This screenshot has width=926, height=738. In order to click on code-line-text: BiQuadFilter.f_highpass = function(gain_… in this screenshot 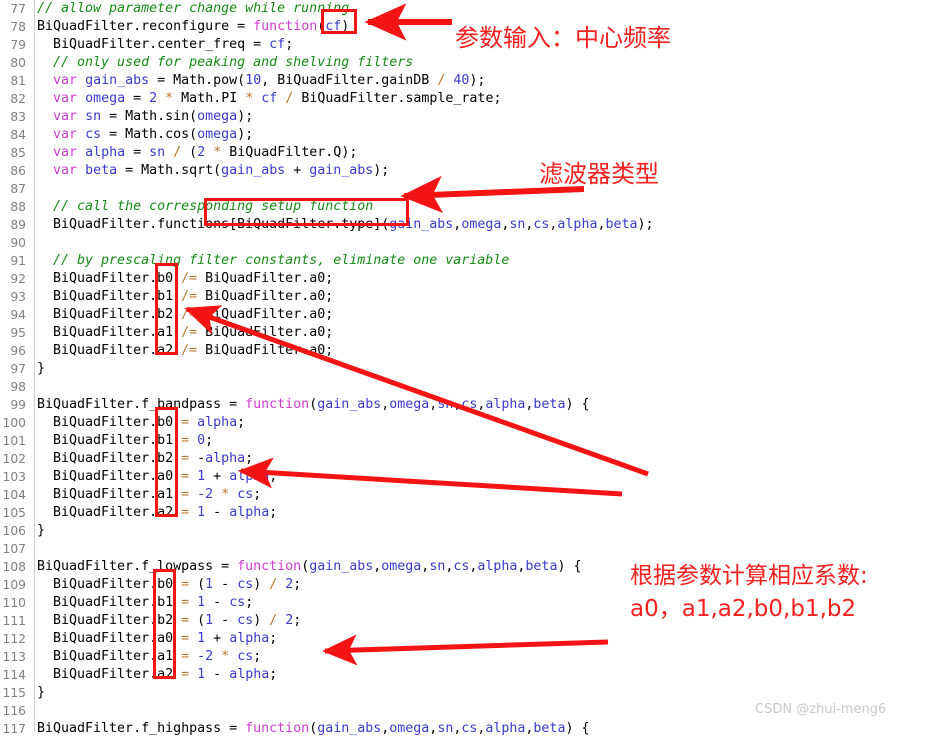, I will do `click(311, 729)`.